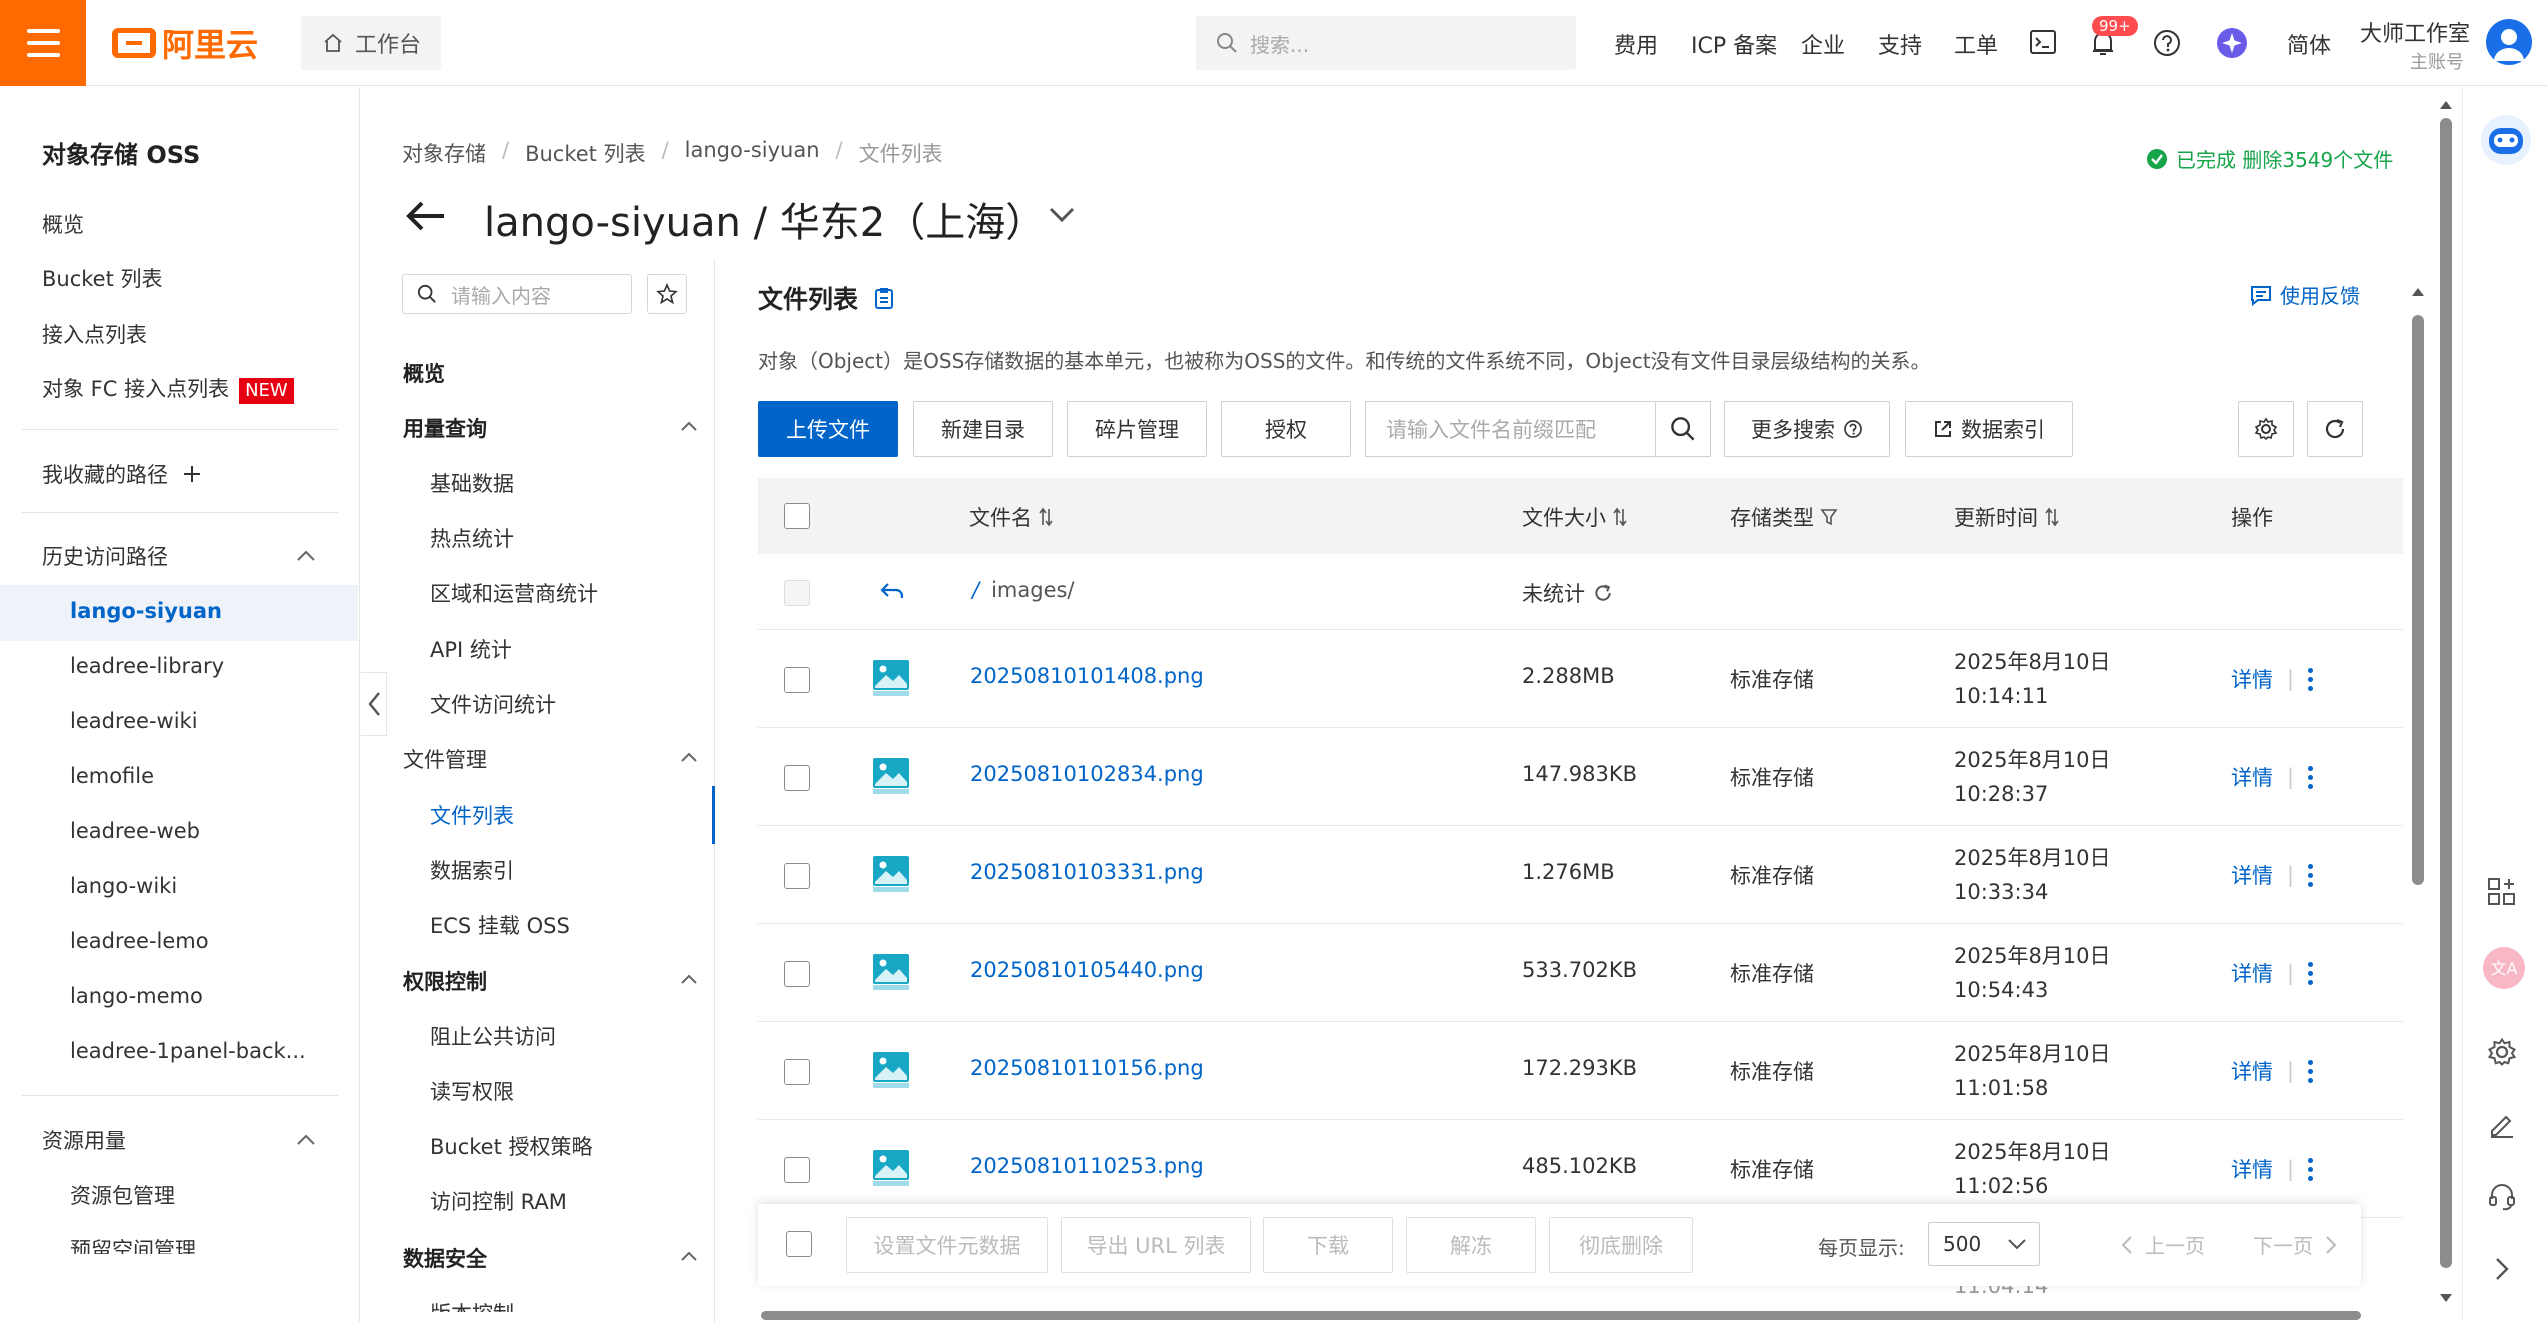 The width and height of the screenshot is (2547, 1322). I want to click on menu-group-file-mgmt: 文件管理, so click(445, 759).